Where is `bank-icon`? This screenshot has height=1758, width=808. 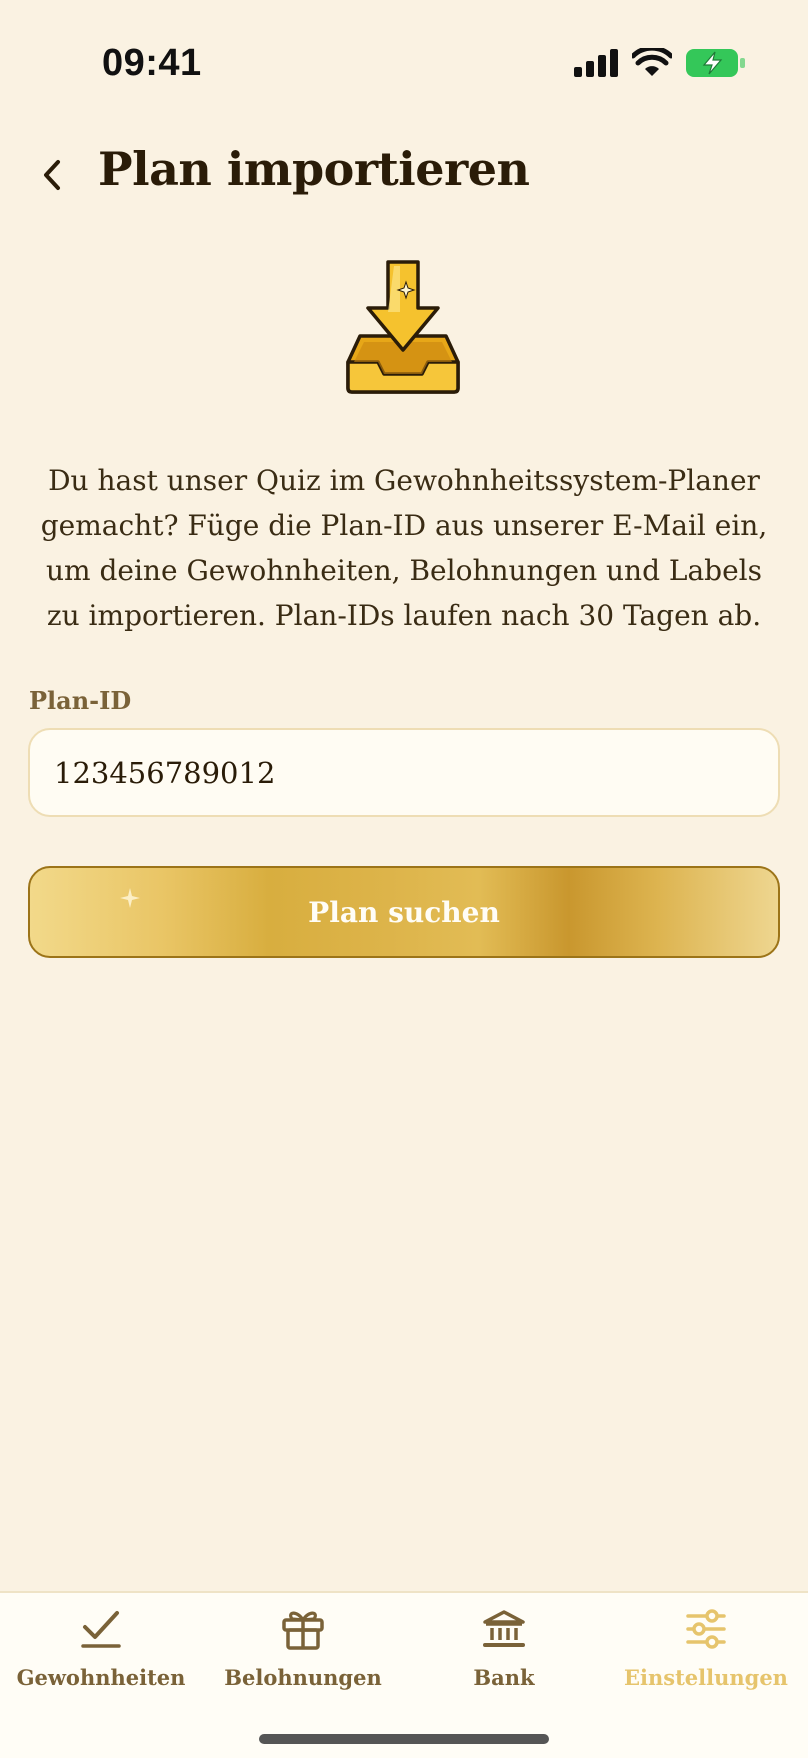
bank-icon is located at coordinates (504, 1628).